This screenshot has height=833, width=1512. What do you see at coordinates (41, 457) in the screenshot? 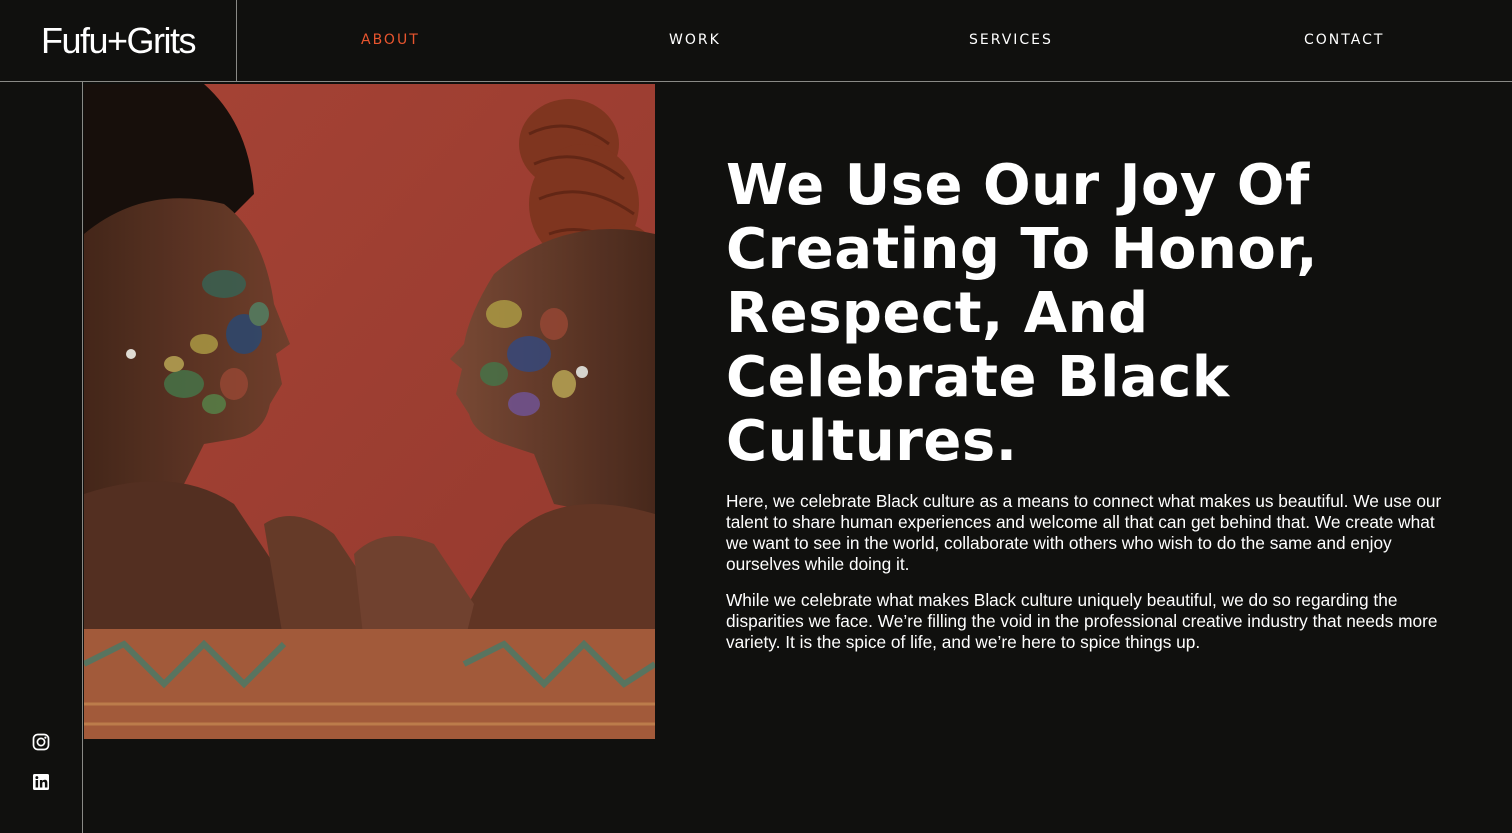
I see `left-sidebar` at bounding box center [41, 457].